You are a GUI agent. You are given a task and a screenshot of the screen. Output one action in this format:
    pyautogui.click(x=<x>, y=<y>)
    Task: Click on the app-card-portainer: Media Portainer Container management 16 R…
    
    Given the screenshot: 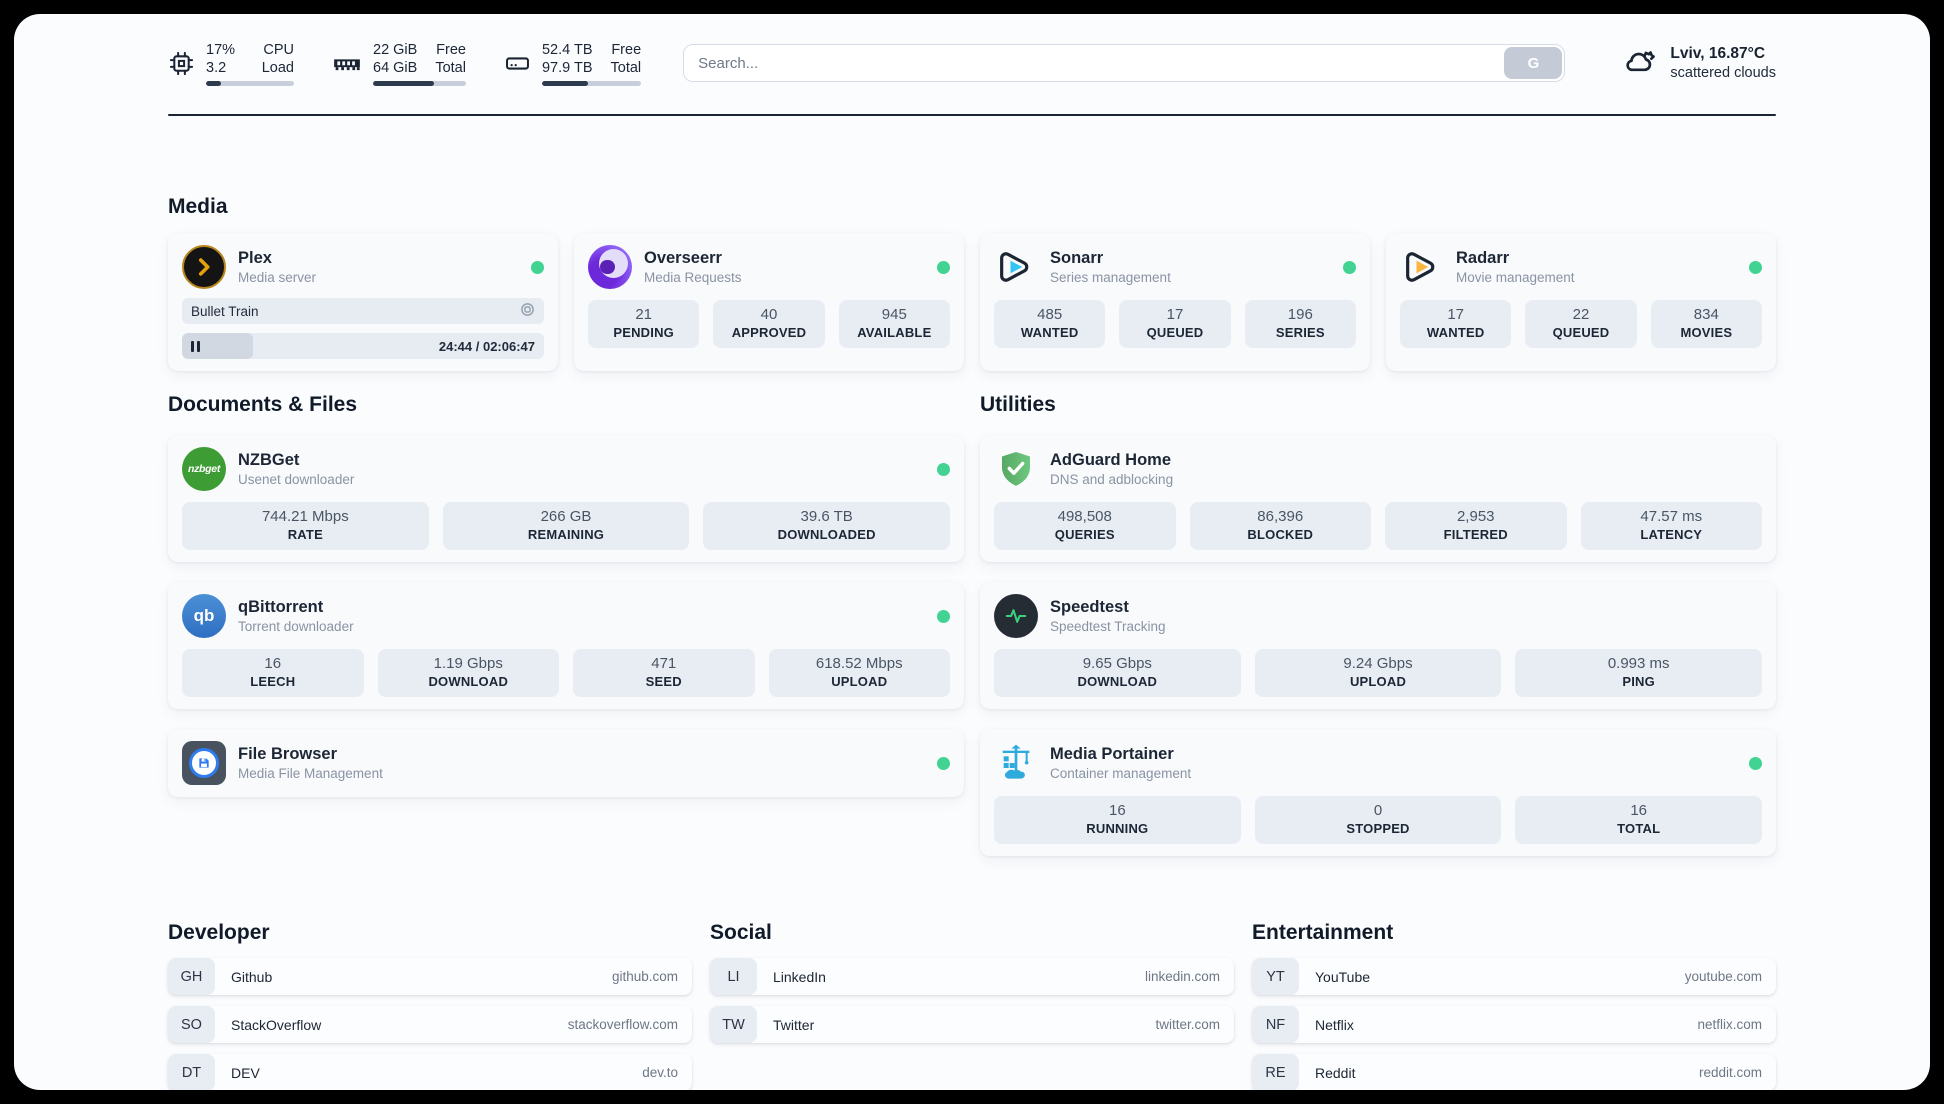 What is the action you would take?
    pyautogui.click(x=1378, y=792)
    